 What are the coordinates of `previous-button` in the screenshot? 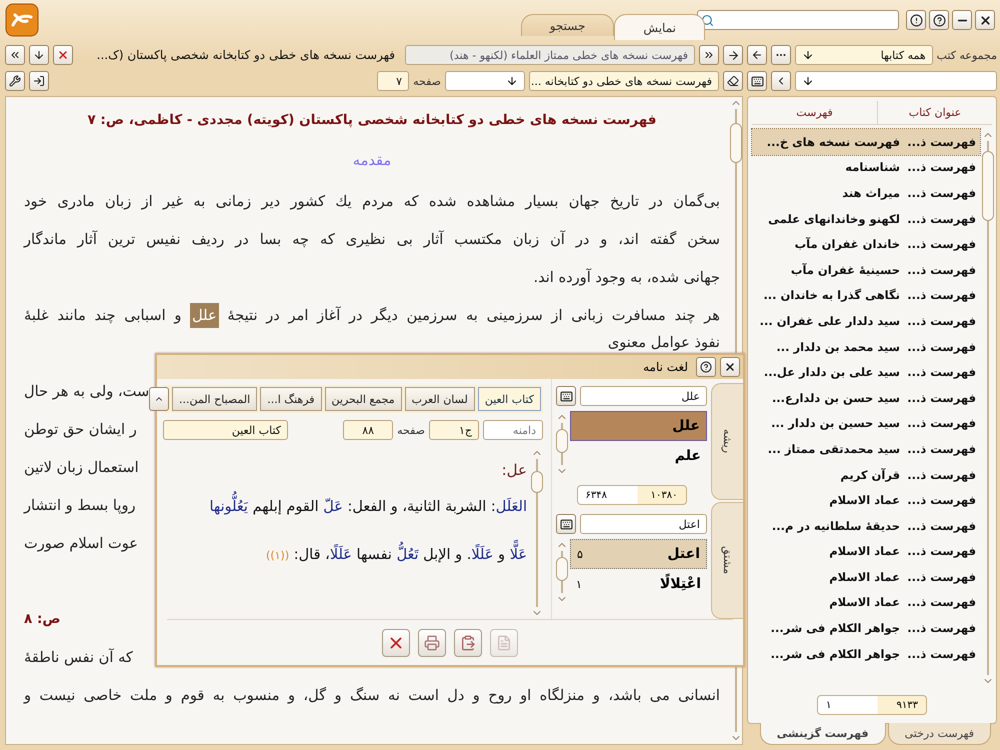 It's located at (781, 81).